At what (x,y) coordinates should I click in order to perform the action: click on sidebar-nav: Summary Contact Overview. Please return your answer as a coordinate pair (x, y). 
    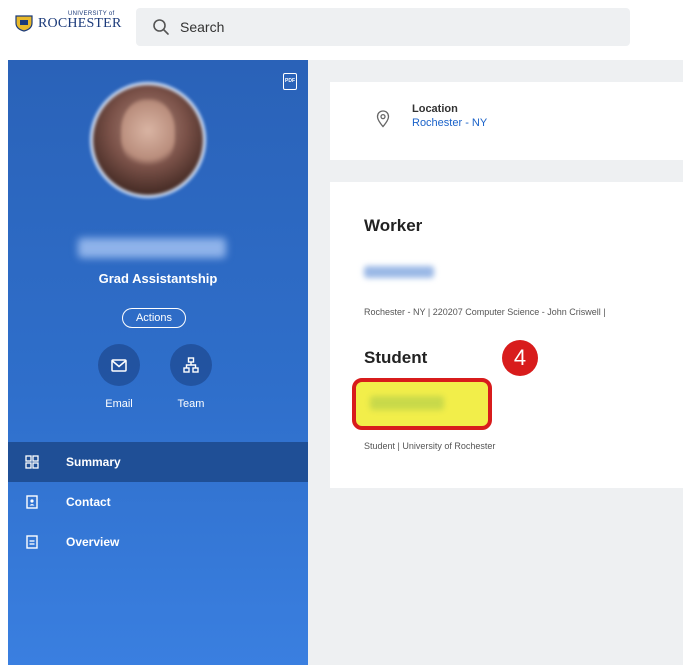
    Looking at the image, I should click on (158, 502).